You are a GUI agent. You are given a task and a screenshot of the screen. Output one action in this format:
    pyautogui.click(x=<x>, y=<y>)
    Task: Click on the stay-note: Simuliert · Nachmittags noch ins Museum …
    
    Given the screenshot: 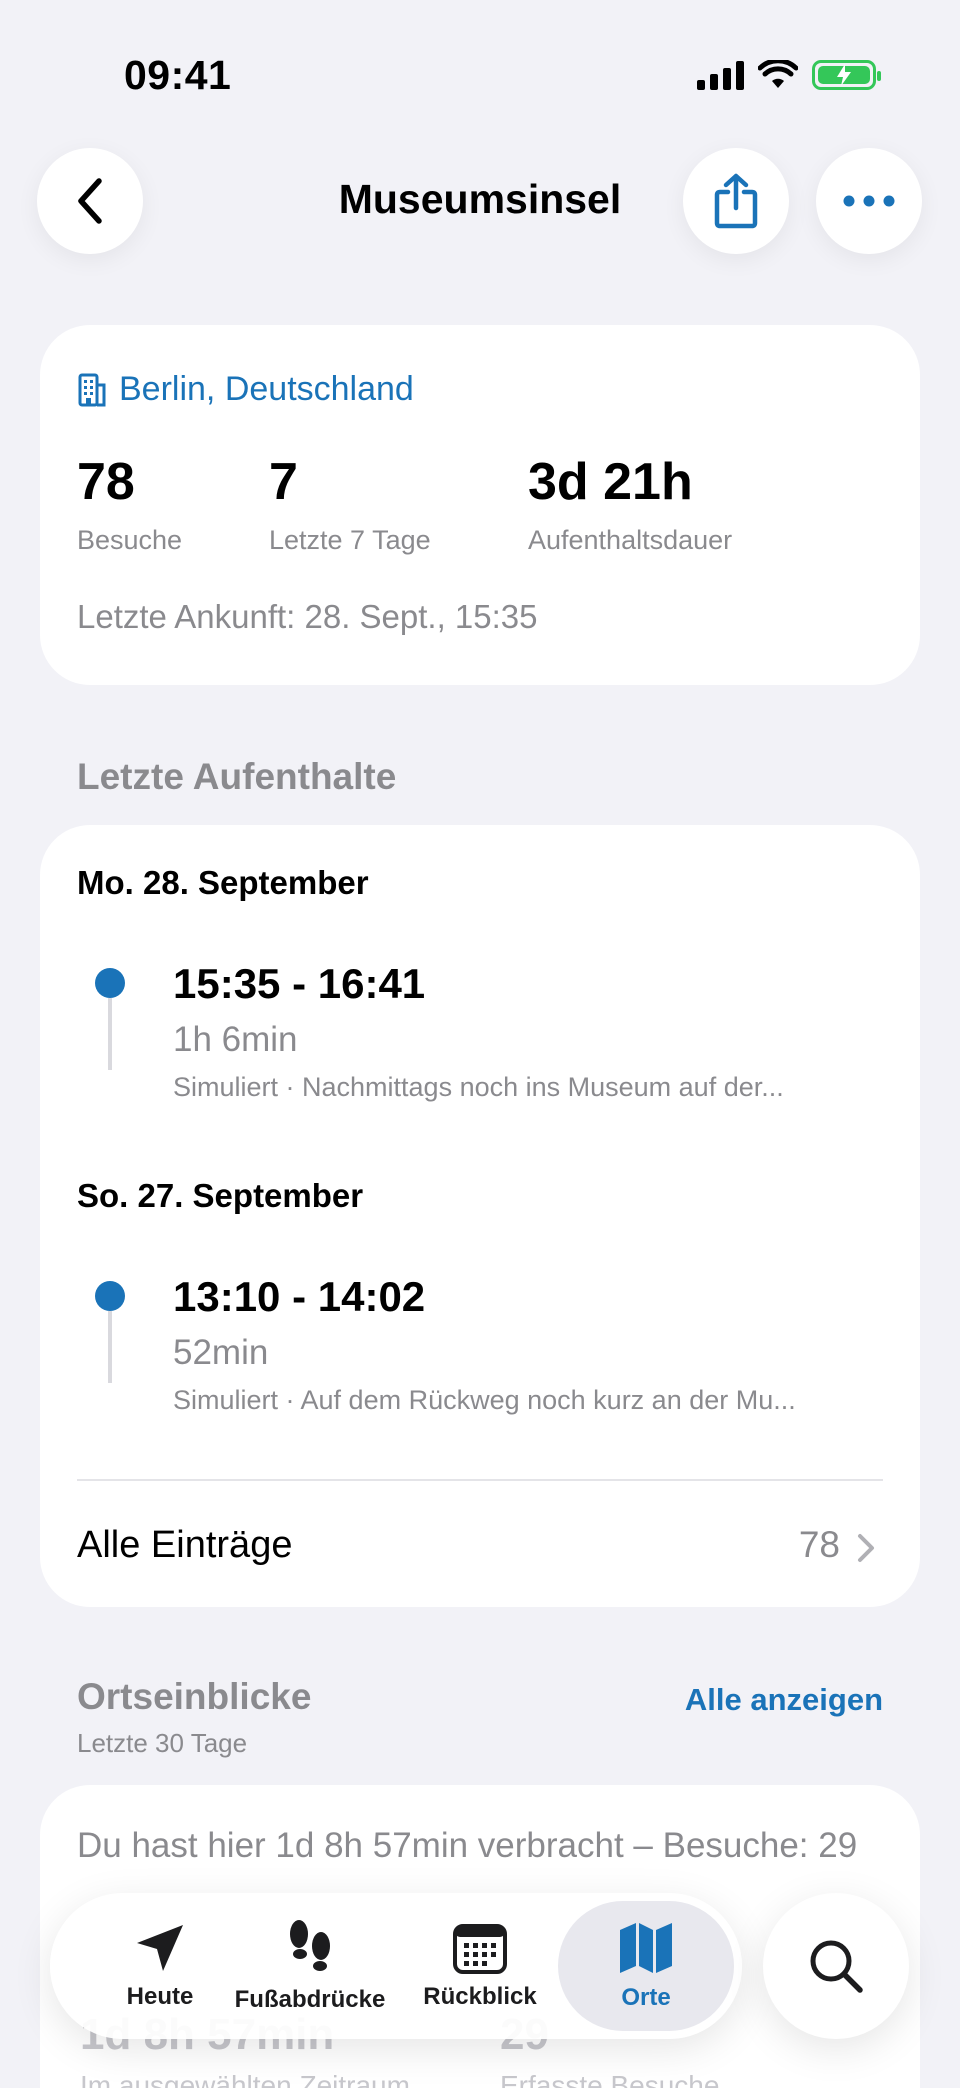 What is the action you would take?
    pyautogui.click(x=478, y=1087)
    